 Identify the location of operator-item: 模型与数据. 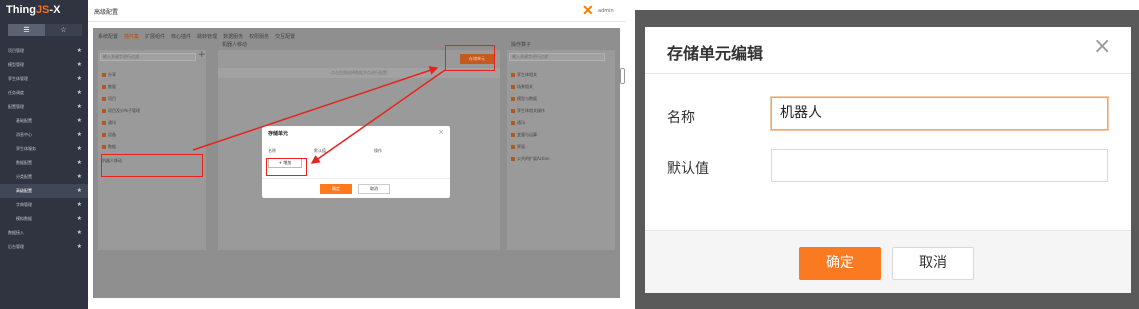
(524, 99).